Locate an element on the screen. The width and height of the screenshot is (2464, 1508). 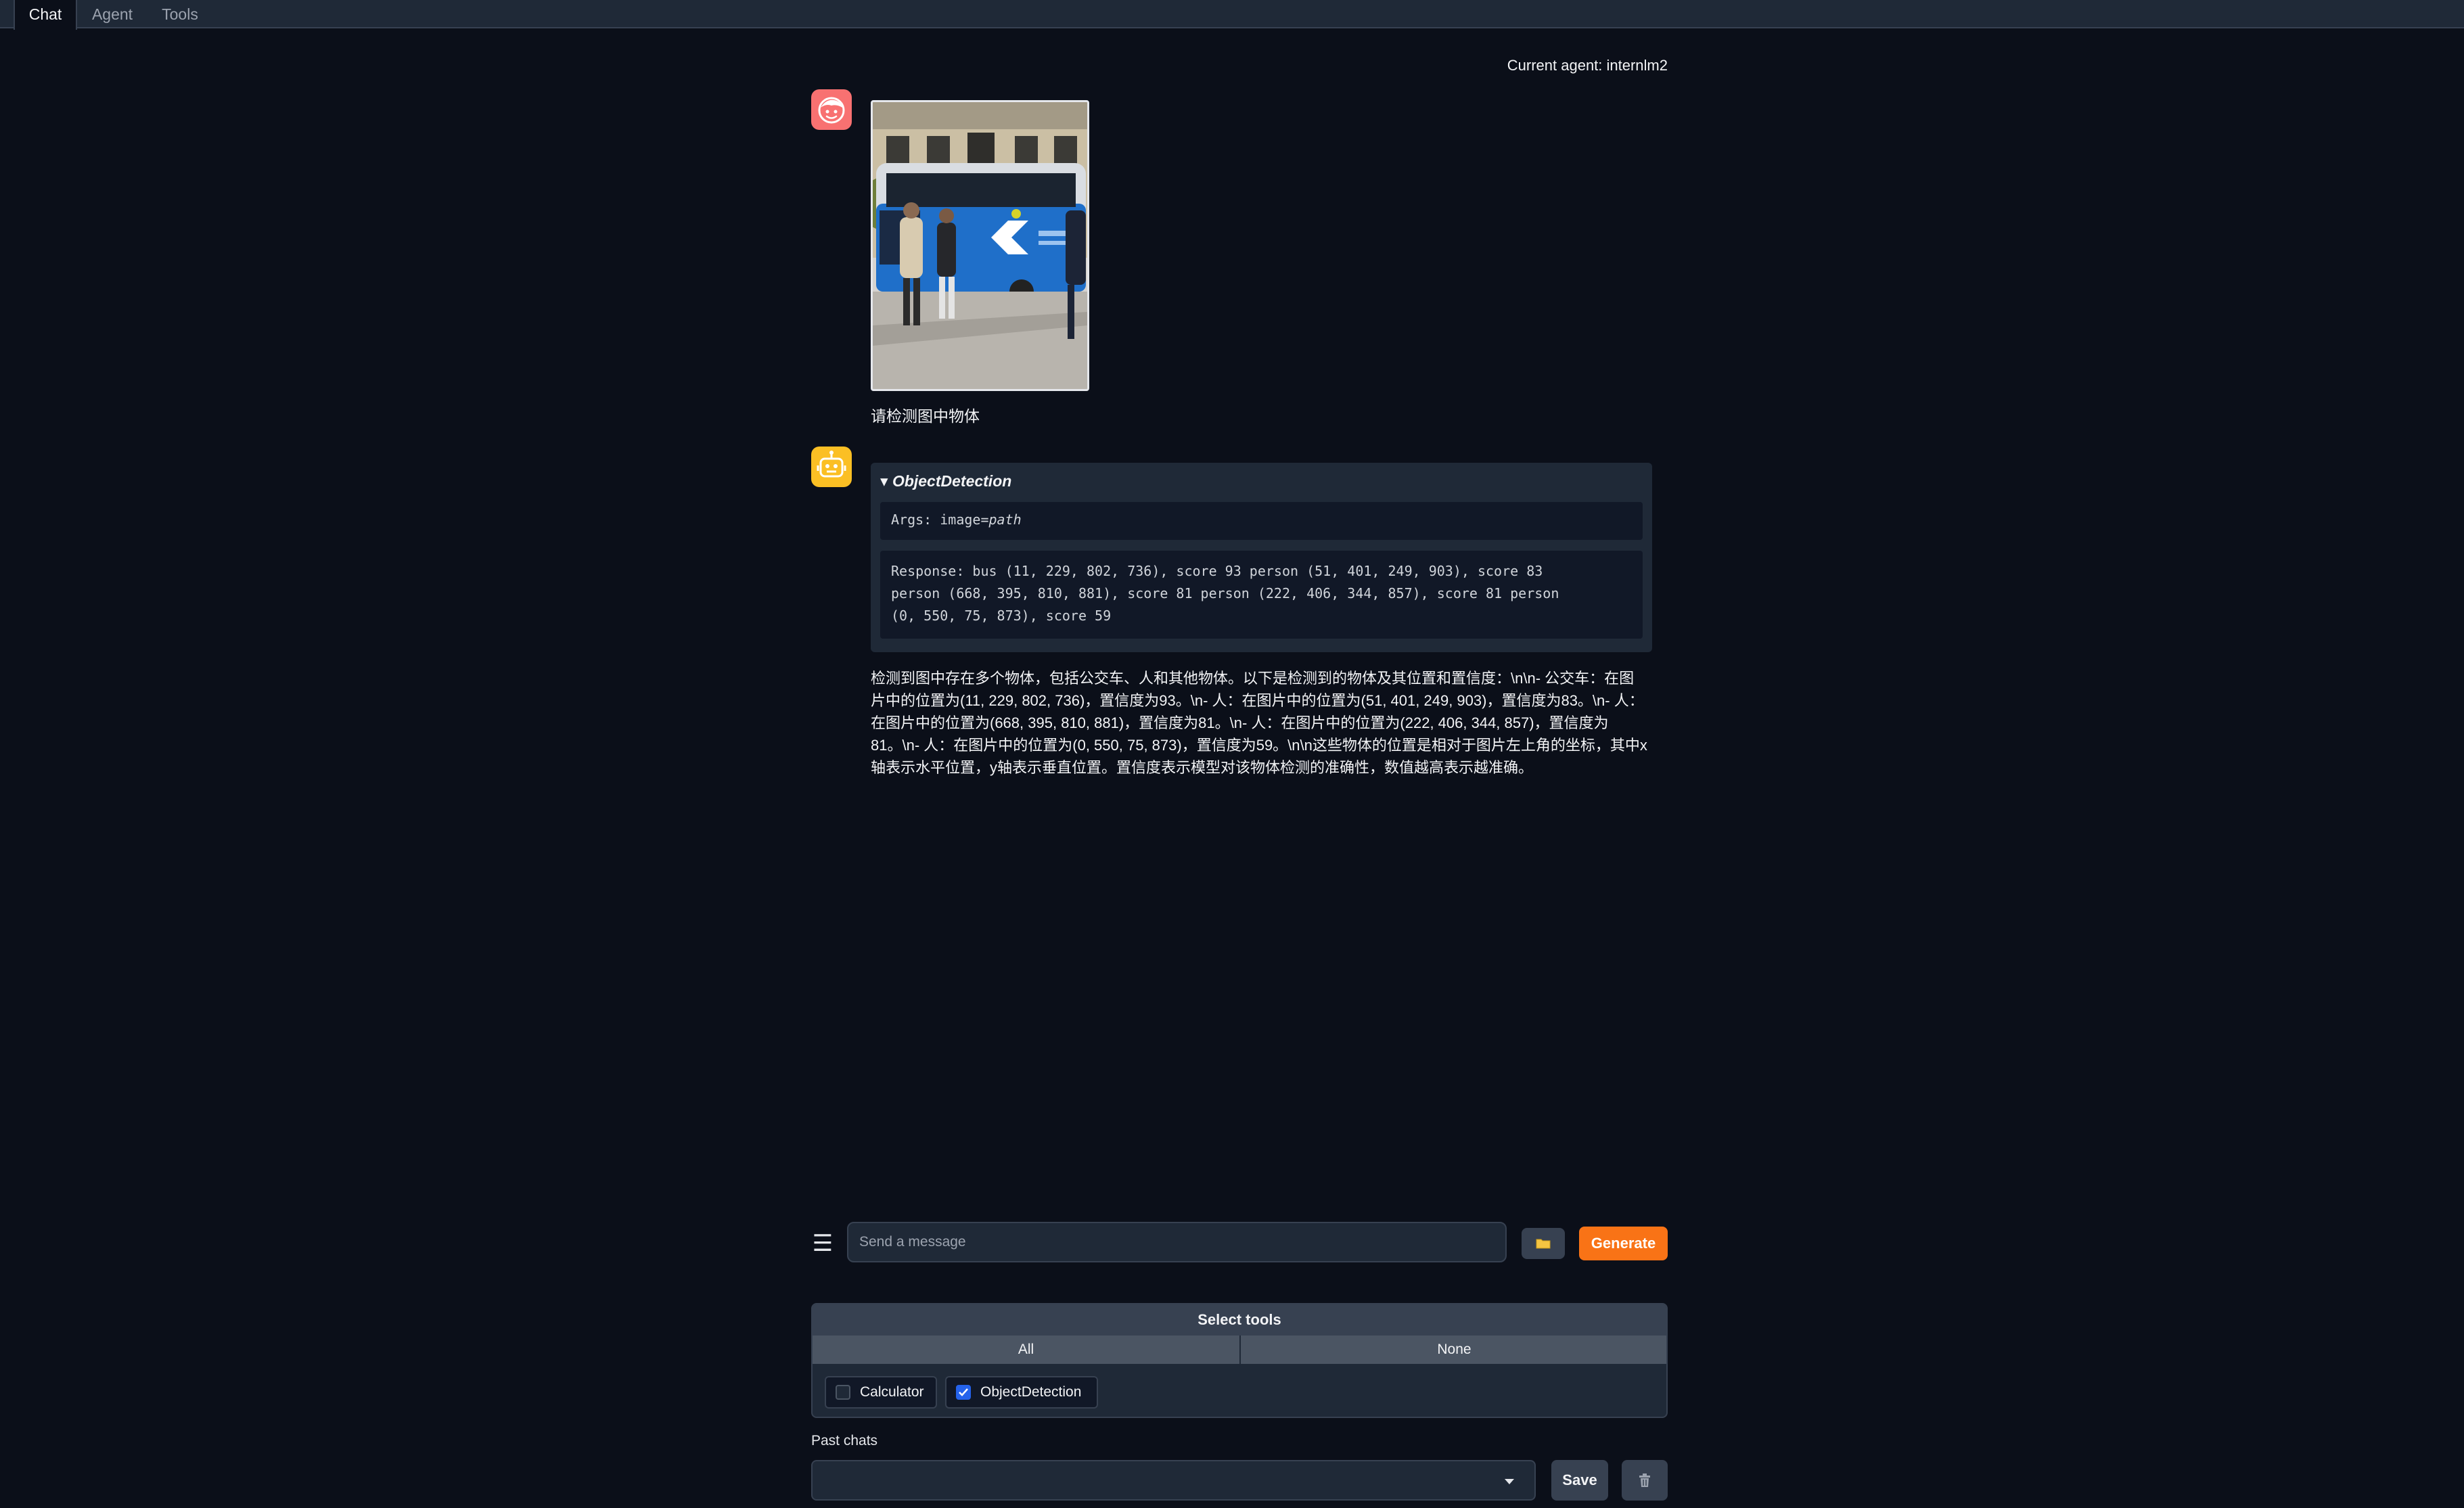
folder-icon is located at coordinates (1543, 1244).